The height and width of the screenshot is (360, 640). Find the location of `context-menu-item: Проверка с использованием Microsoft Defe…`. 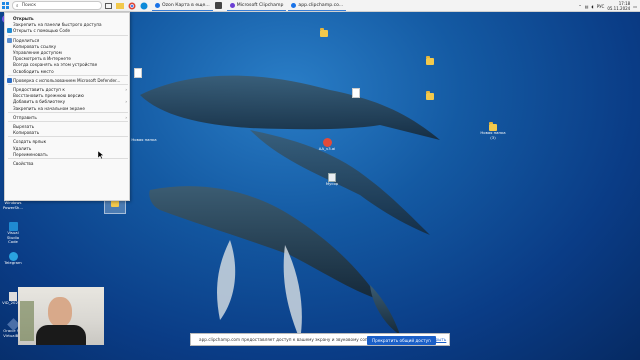

context-menu-item: Проверка с использованием Microsoft Defe… is located at coordinates (68, 80).